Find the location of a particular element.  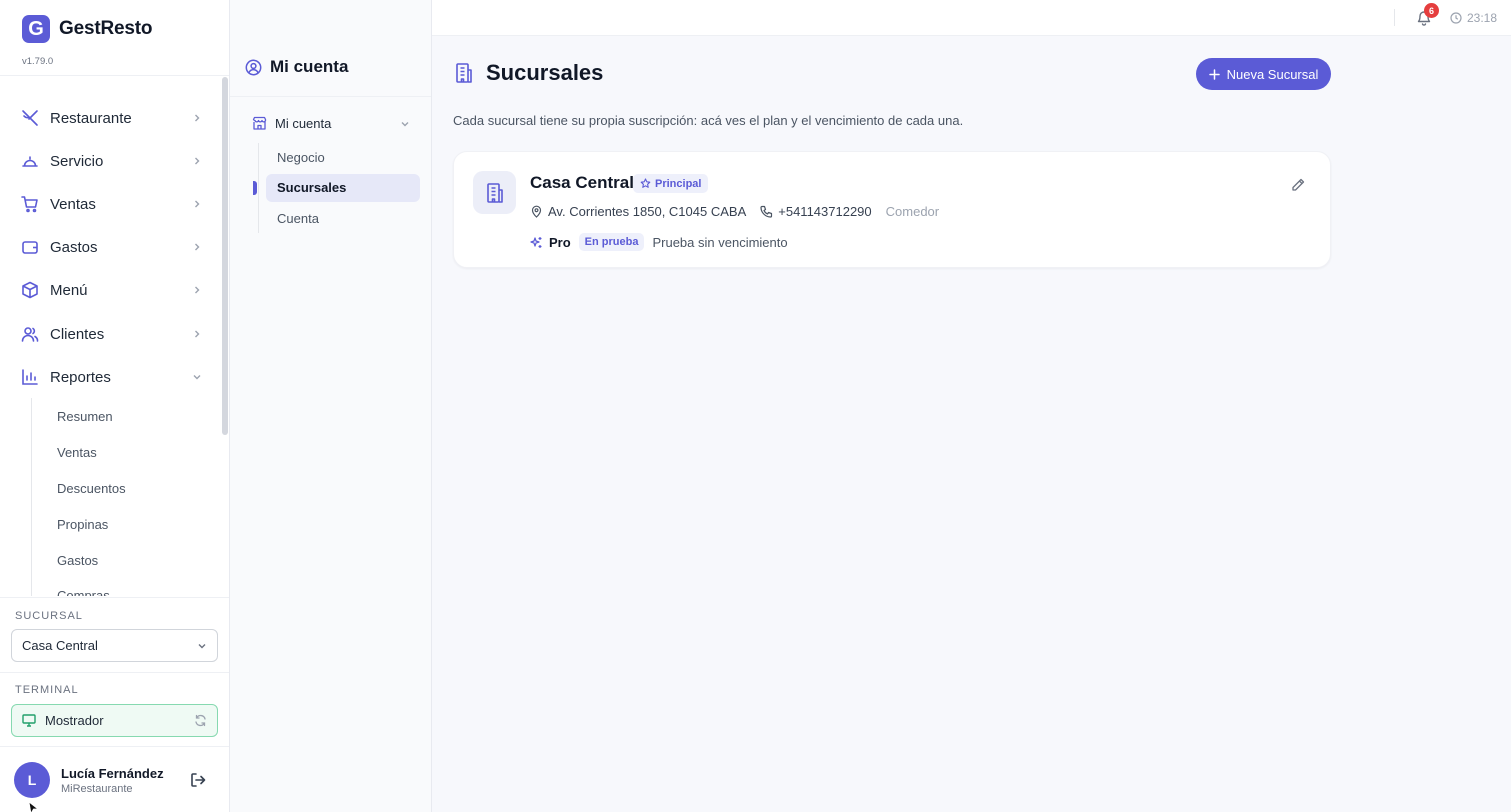

sucursal-select: Casa Central is located at coordinates (114, 645).